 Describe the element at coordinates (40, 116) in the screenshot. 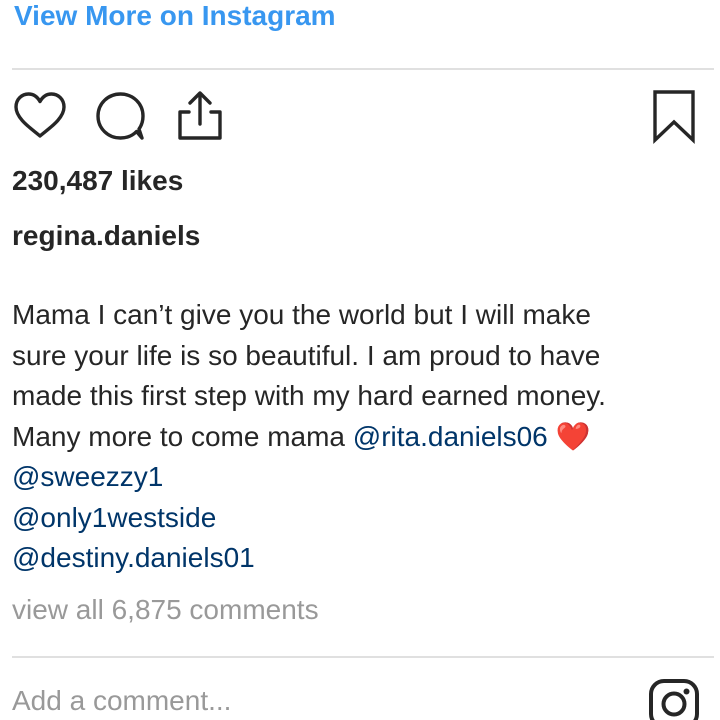

I see `heart-icon` at that location.